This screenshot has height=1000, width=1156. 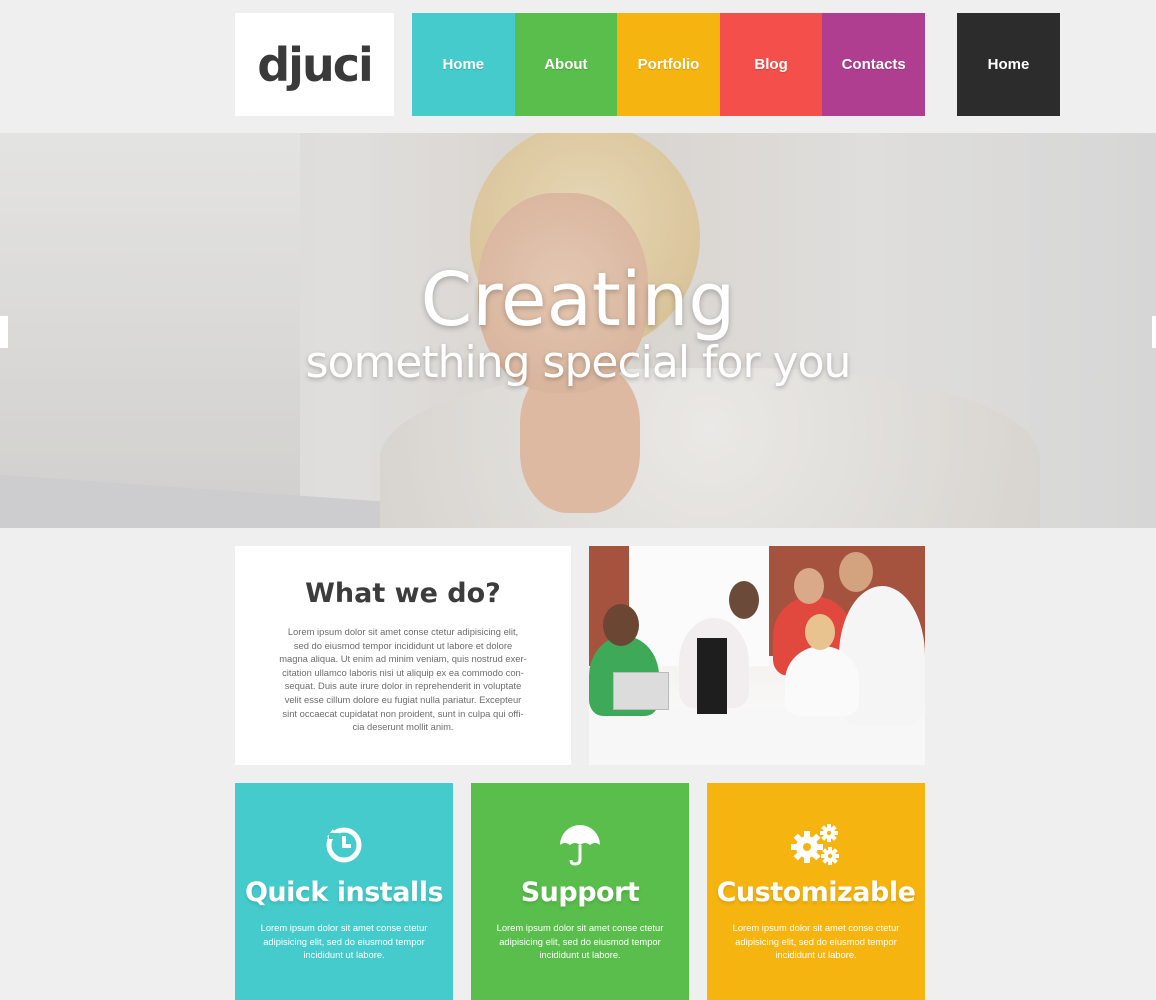 I want to click on slider-next-arrow, so click(x=1154, y=332).